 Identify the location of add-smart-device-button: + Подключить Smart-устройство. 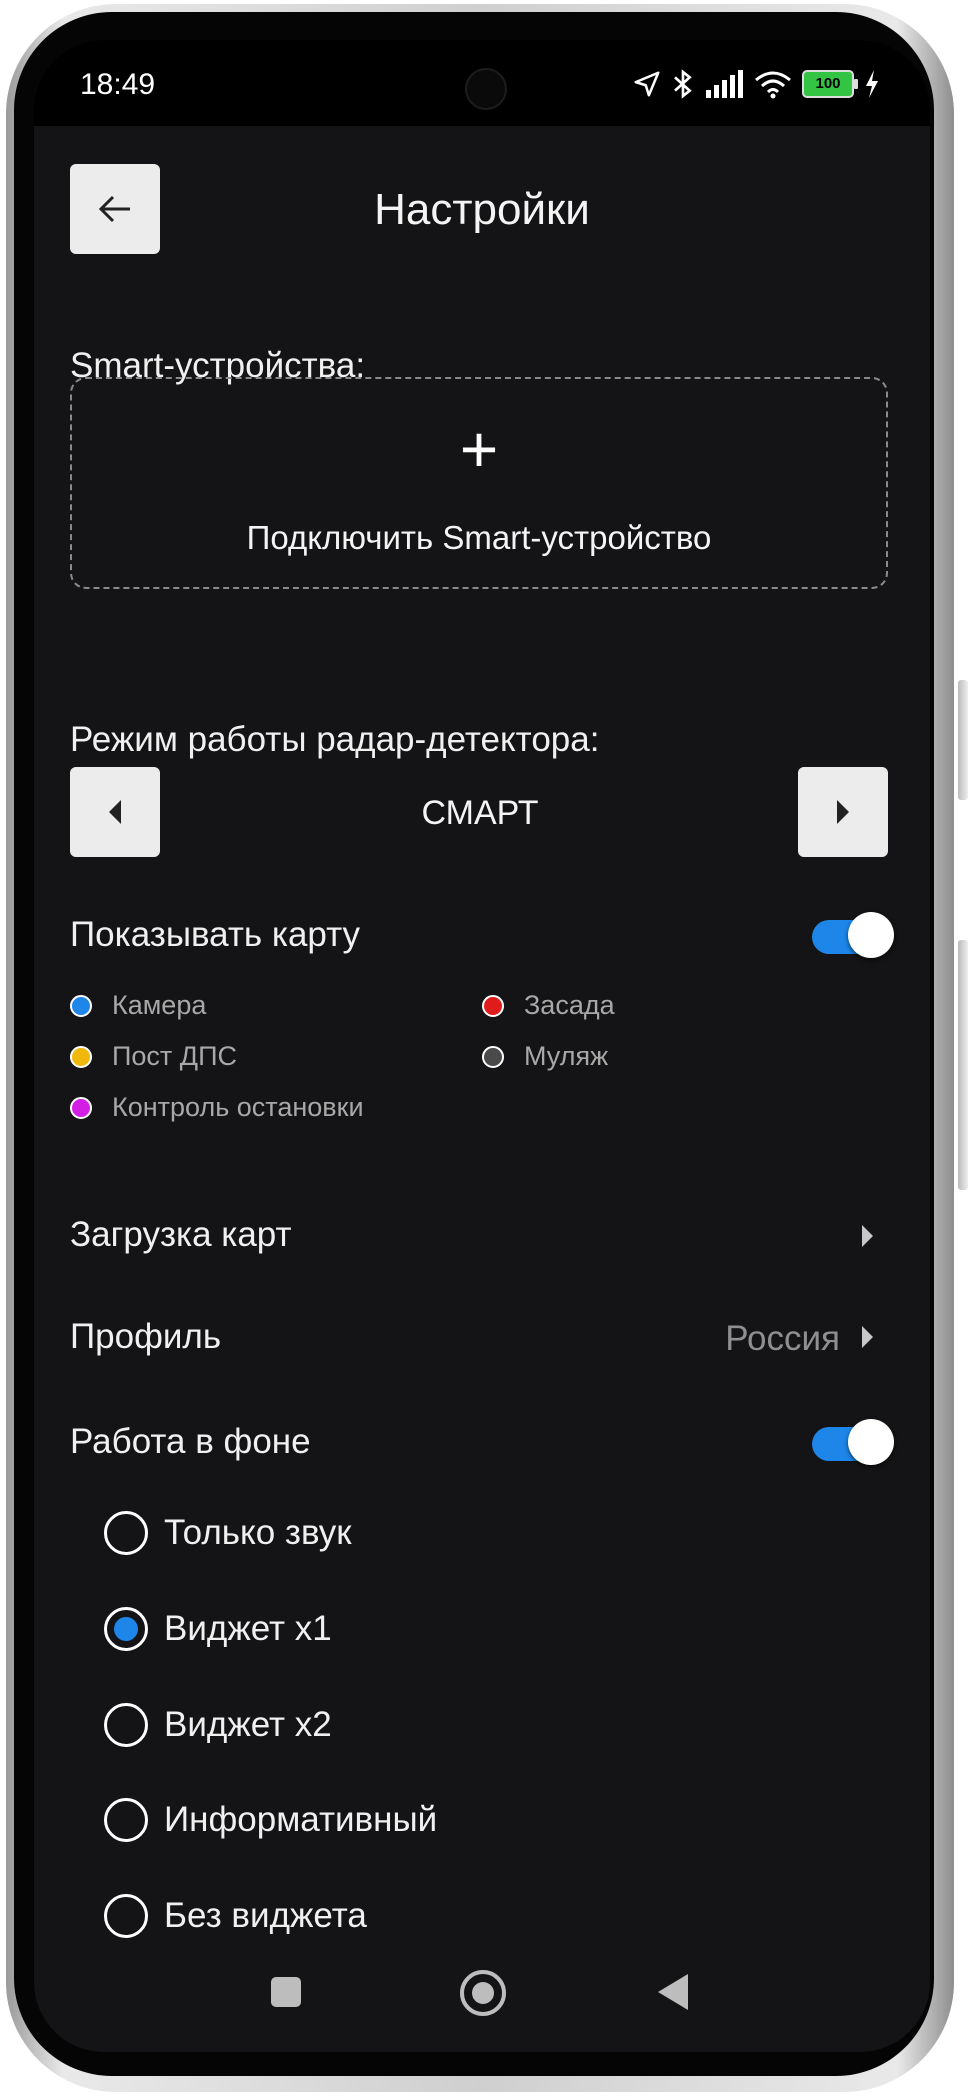
(479, 483).